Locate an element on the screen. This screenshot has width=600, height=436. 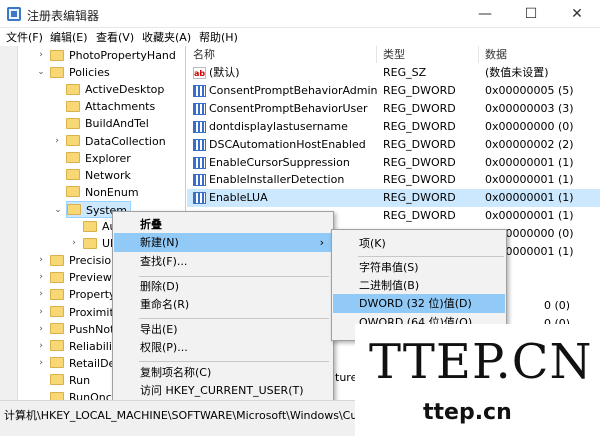
menu-delete: 删除(D) is located at coordinates (223, 286).